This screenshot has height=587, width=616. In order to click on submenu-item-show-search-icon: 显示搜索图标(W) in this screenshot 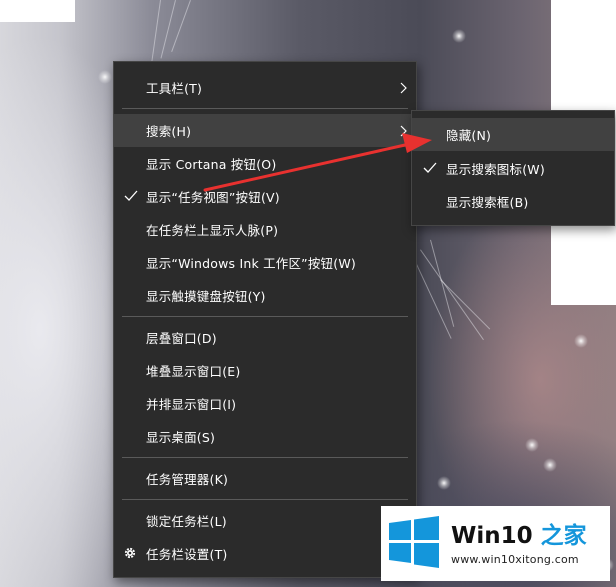, I will do `click(513, 168)`.